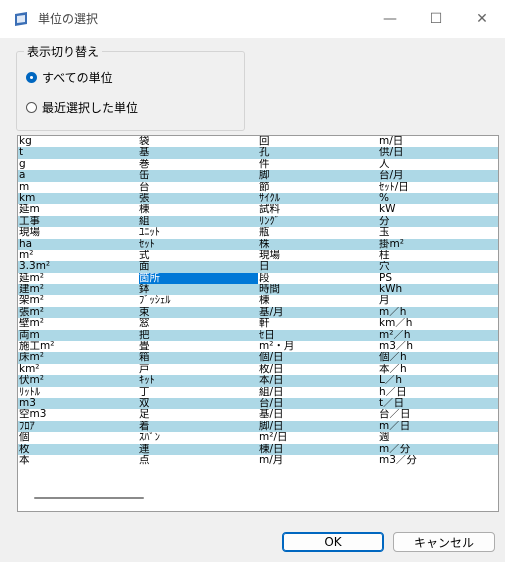 The height and width of the screenshot is (562, 505). I want to click on unit-item: 脚/日, so click(318, 426).